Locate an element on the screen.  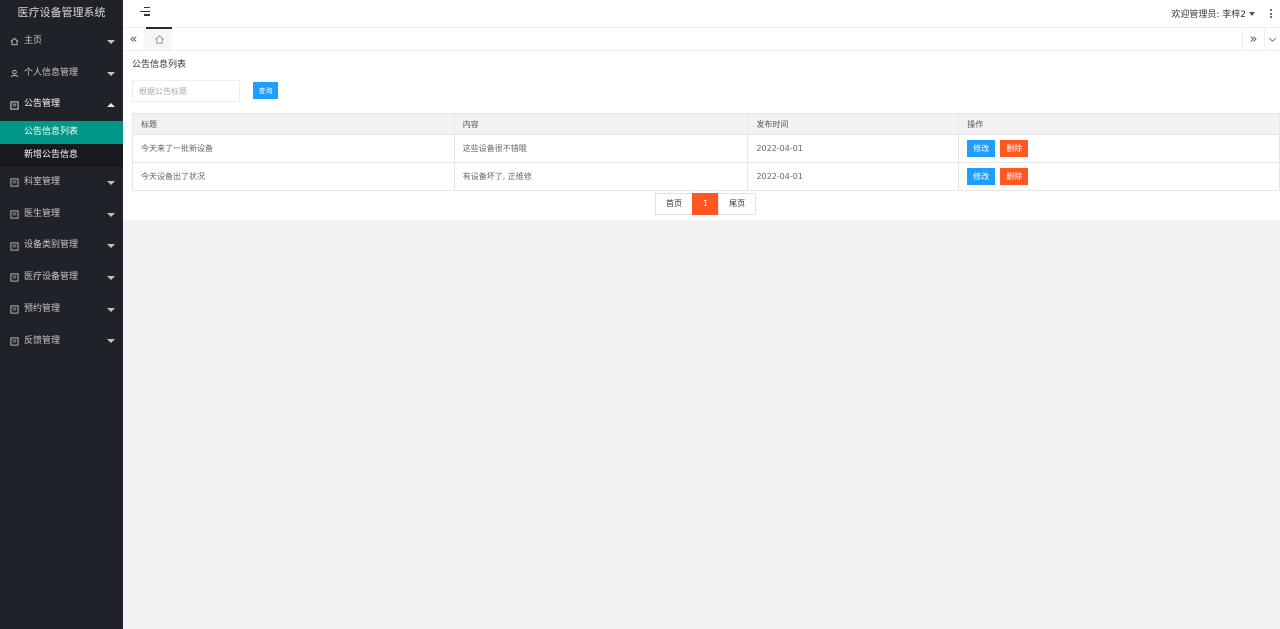
sidebar-item-department: 科室管理 is located at coordinates (61, 183).